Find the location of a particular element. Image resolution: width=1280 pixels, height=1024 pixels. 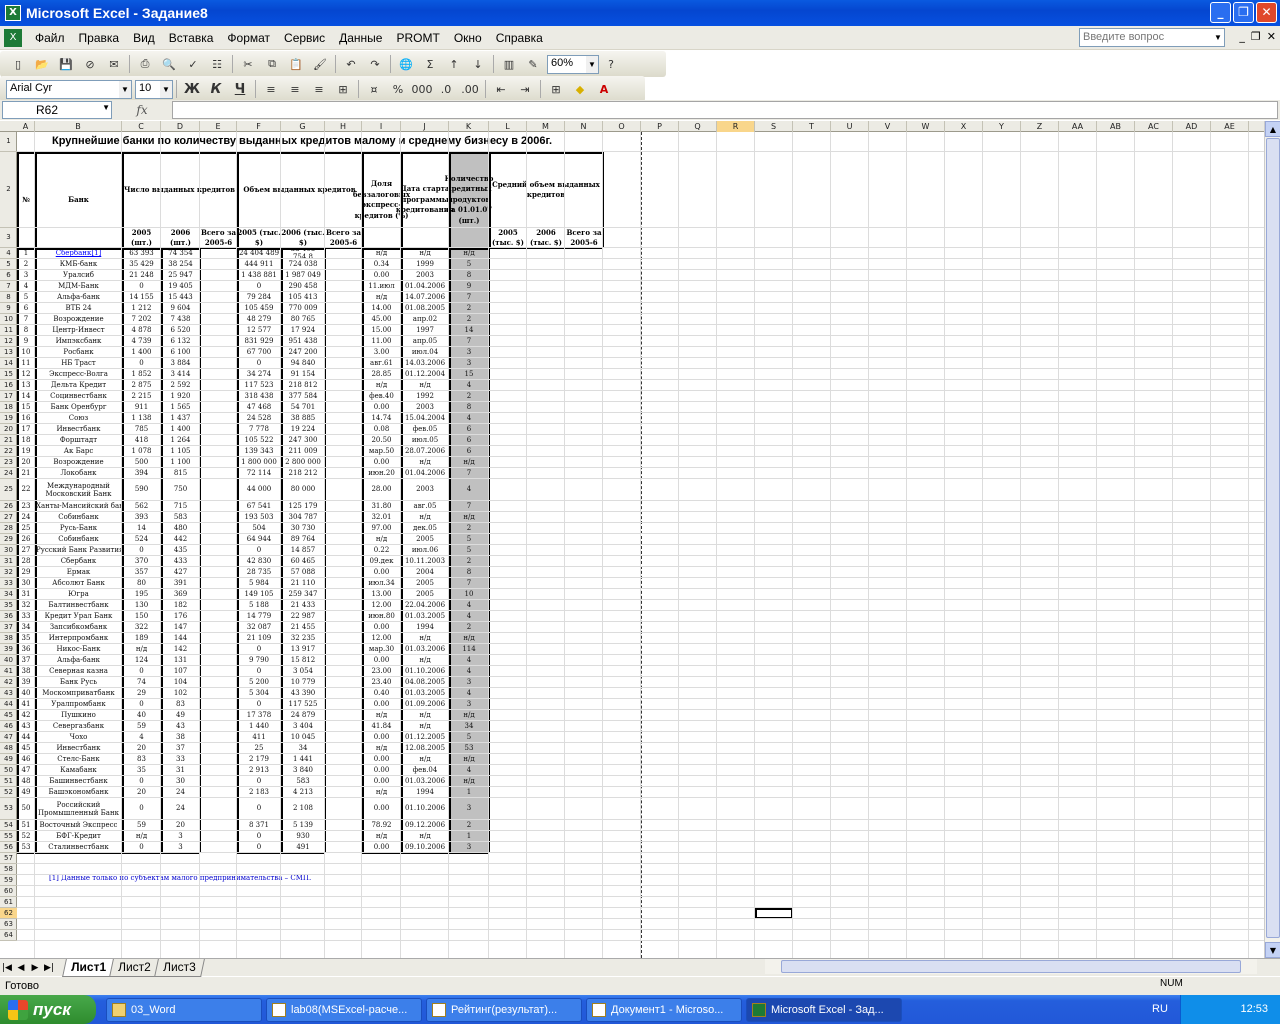

column-header-E: E is located at coordinates (218, 126).